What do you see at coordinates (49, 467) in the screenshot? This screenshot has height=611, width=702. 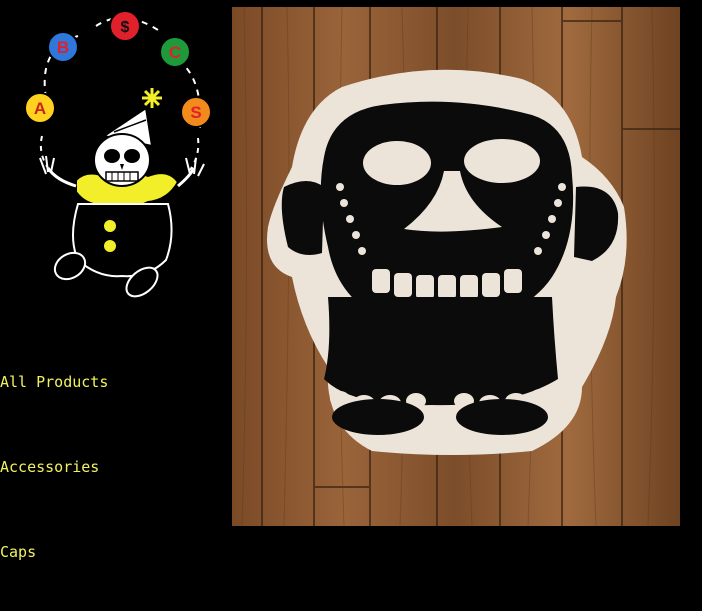 I see `nav-link-accessories: Accessories` at bounding box center [49, 467].